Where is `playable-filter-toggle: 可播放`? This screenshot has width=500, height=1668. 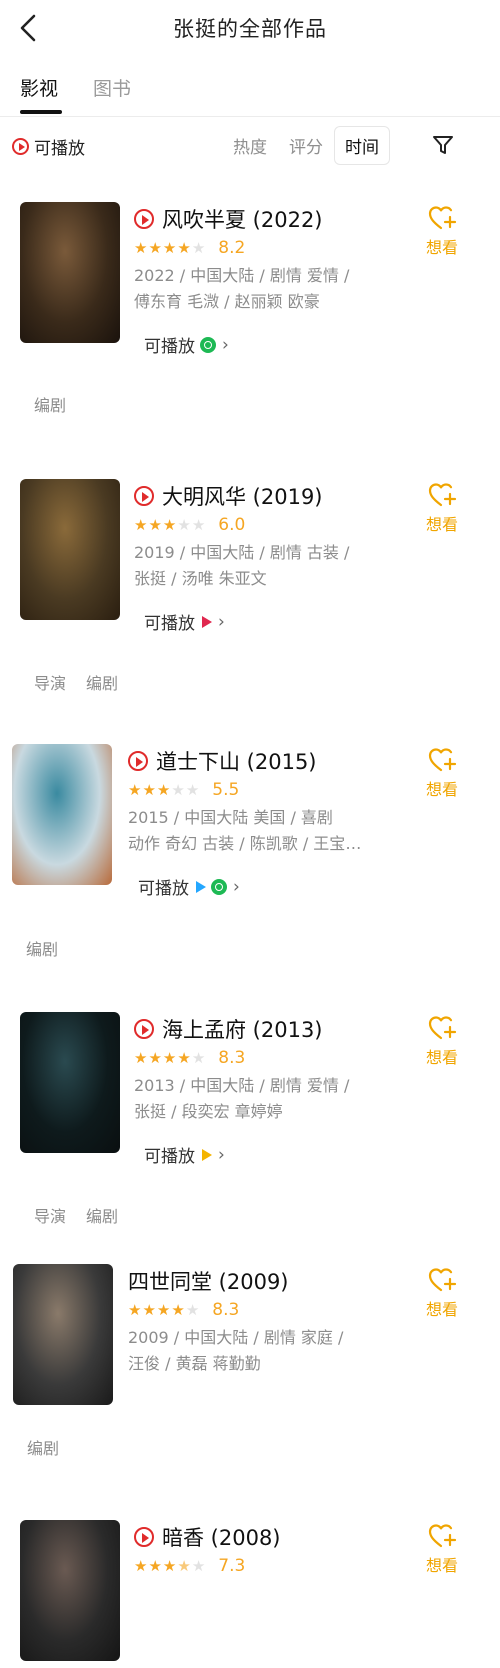
playable-filter-toggle: 可播放 is located at coordinates (48, 146).